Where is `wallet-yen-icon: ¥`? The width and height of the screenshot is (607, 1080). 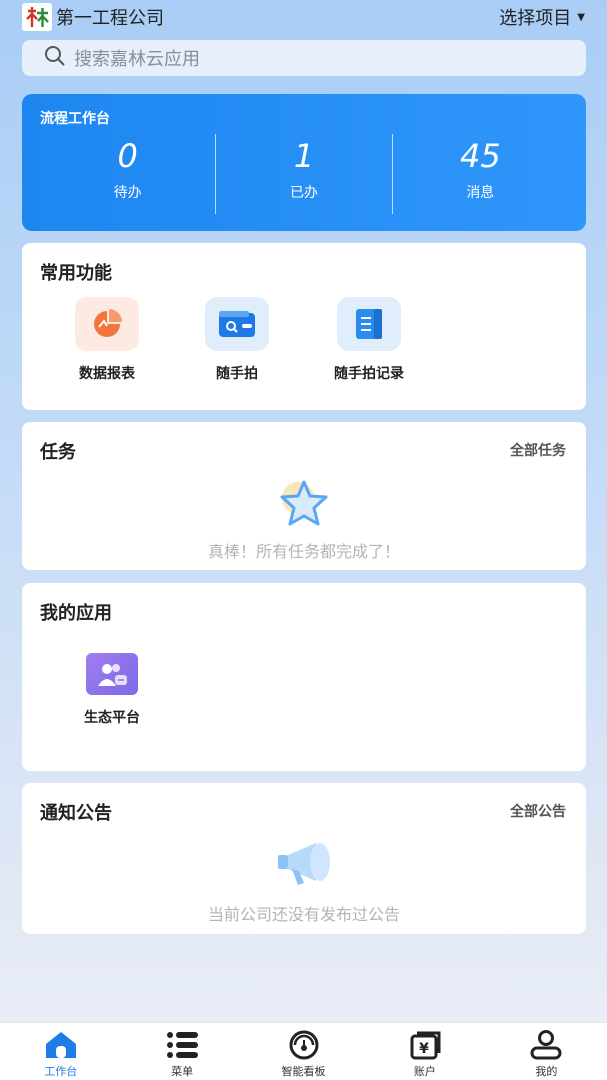
wallet-yen-icon: ¥ is located at coordinates (425, 1045).